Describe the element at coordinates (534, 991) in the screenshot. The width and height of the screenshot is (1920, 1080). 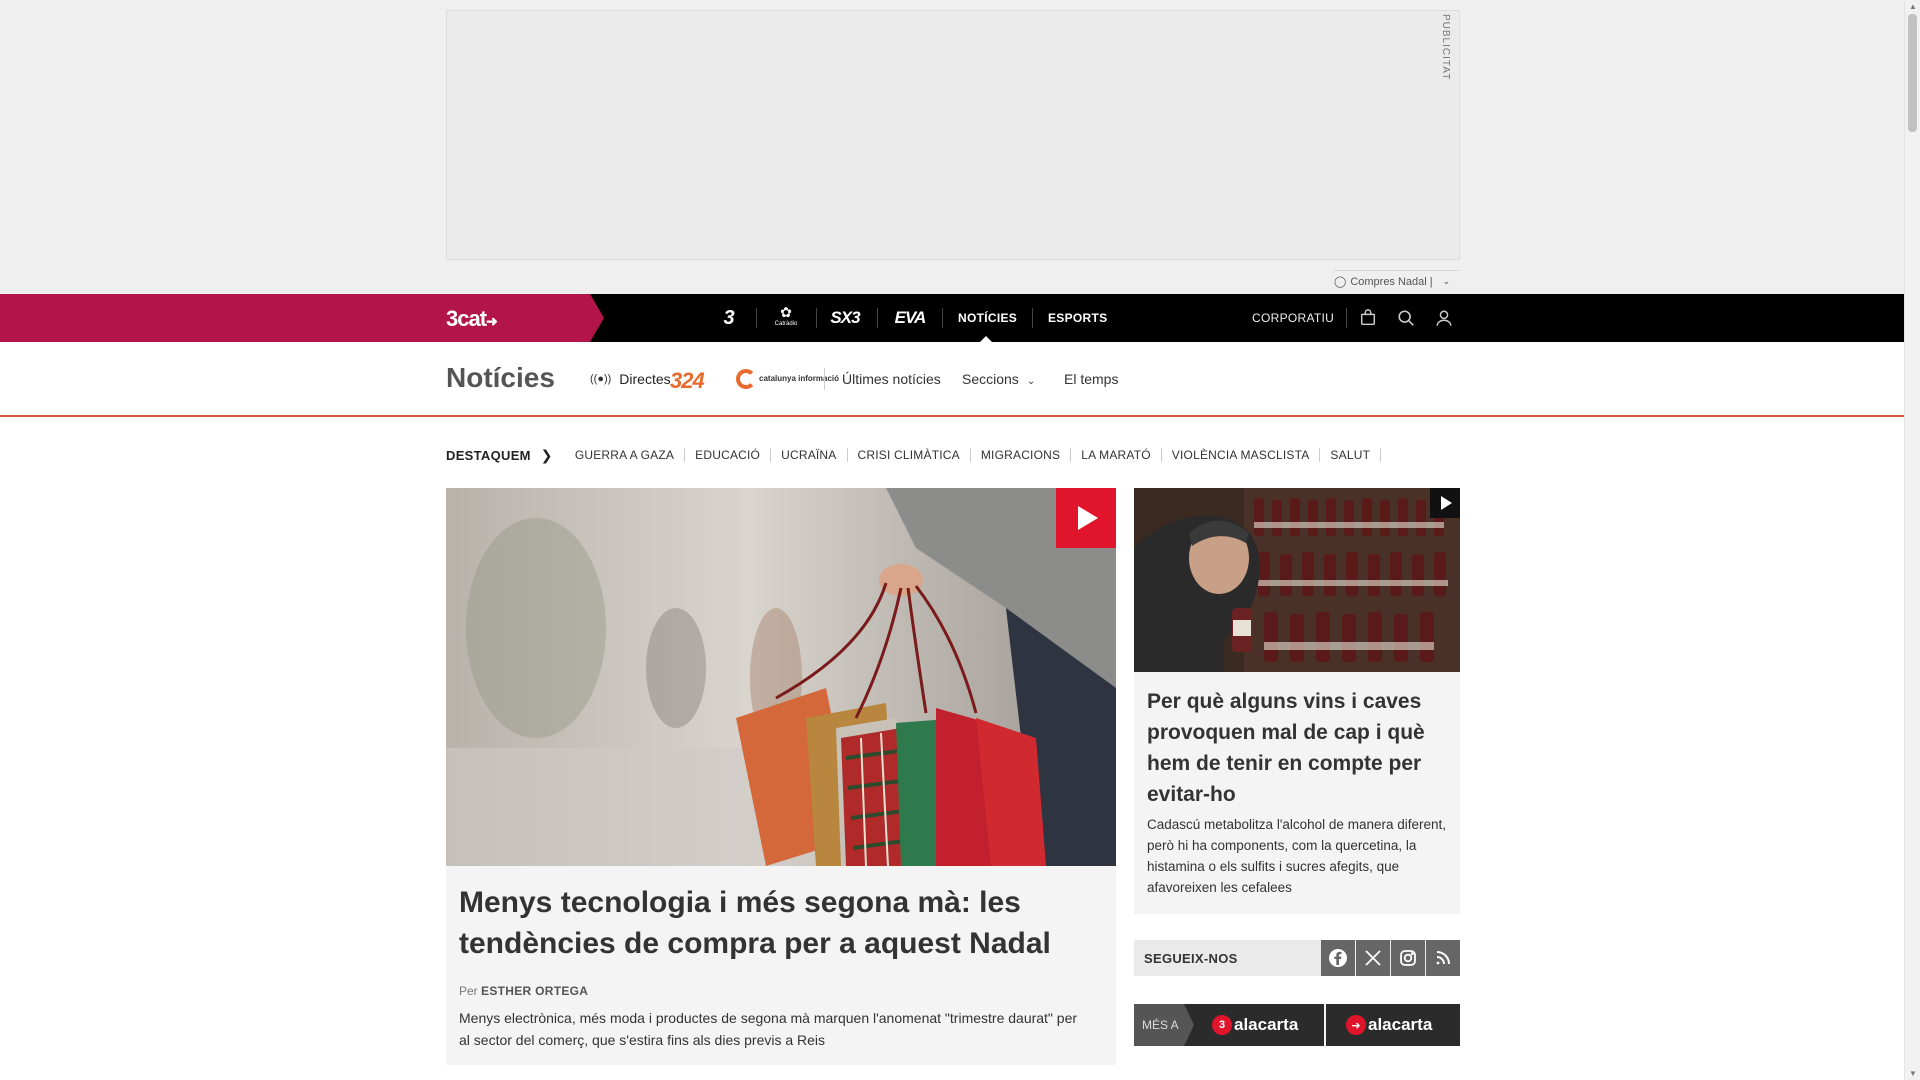
I see `author-name: ESTHER ORTEGA` at that location.